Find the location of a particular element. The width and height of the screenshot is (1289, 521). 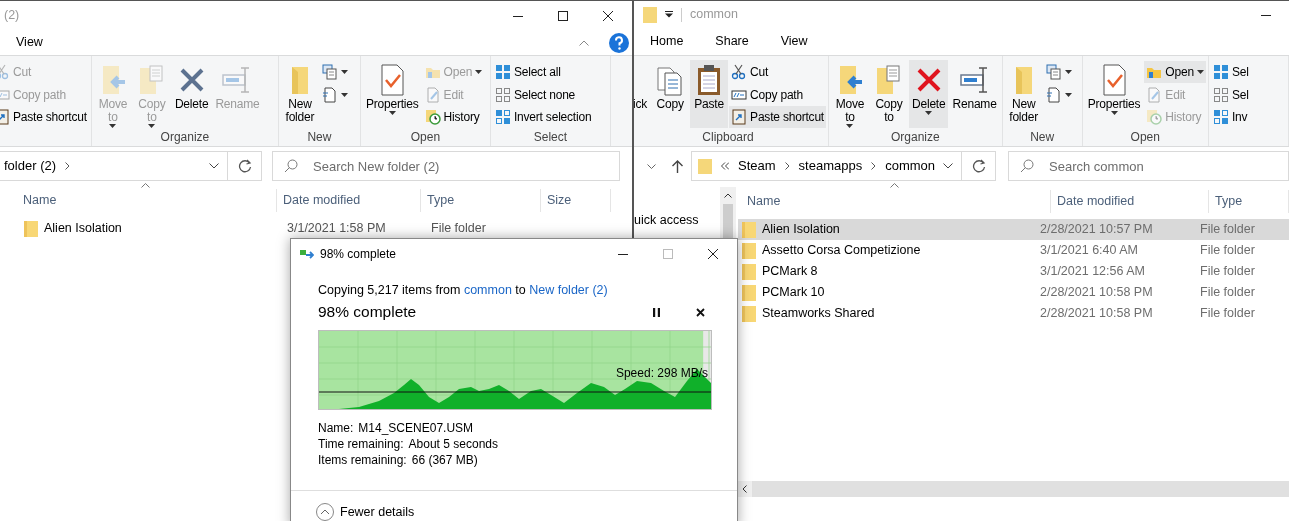

ribbon-button: Select none is located at coordinates (543, 94).